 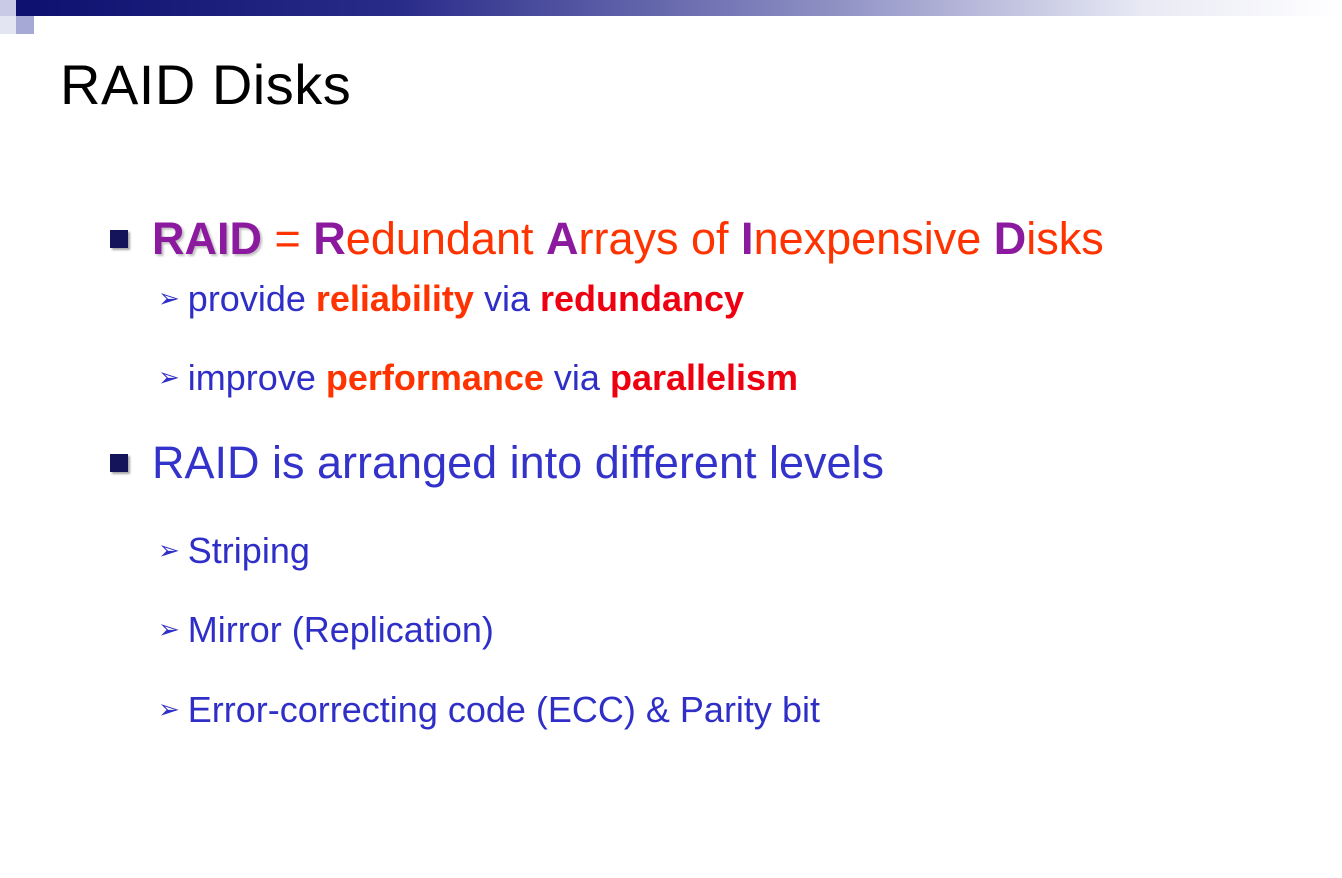 I want to click on bullet-text: RAID is arranged into different levels, so click(x=518, y=462).